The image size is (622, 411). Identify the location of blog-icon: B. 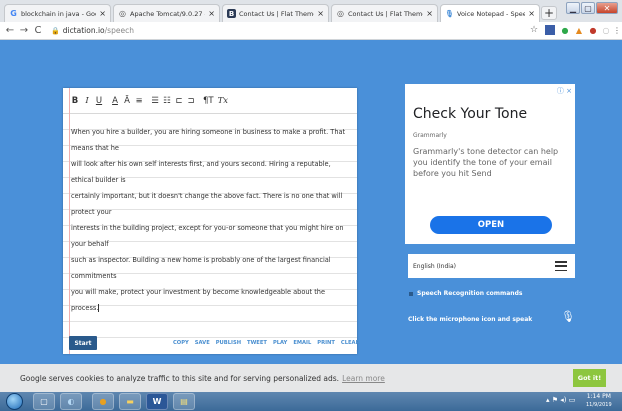
(231, 13).